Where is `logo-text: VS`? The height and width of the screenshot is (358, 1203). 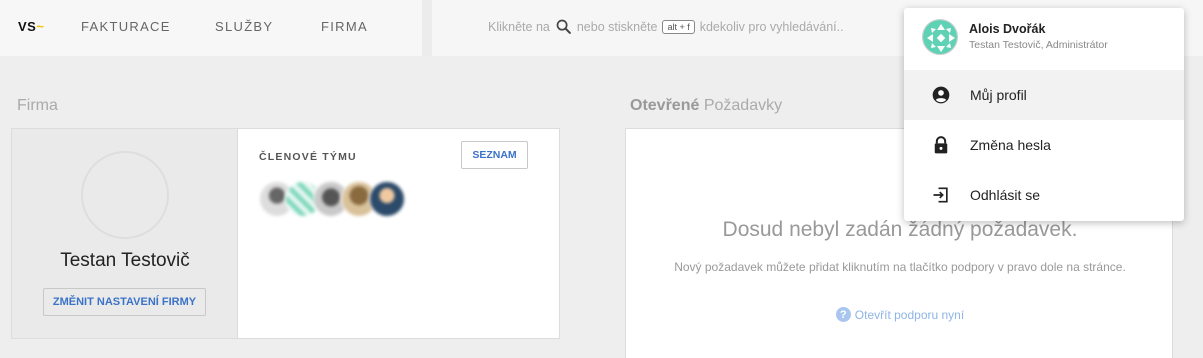 logo-text: VS is located at coordinates (27, 26).